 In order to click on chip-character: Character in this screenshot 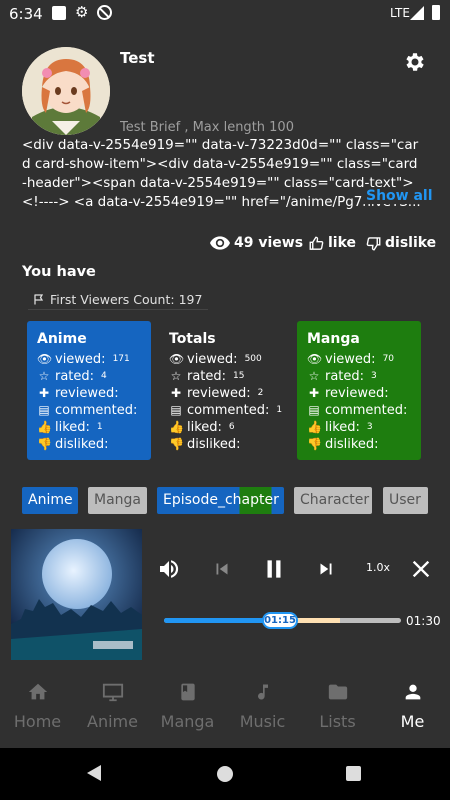, I will do `click(333, 500)`.